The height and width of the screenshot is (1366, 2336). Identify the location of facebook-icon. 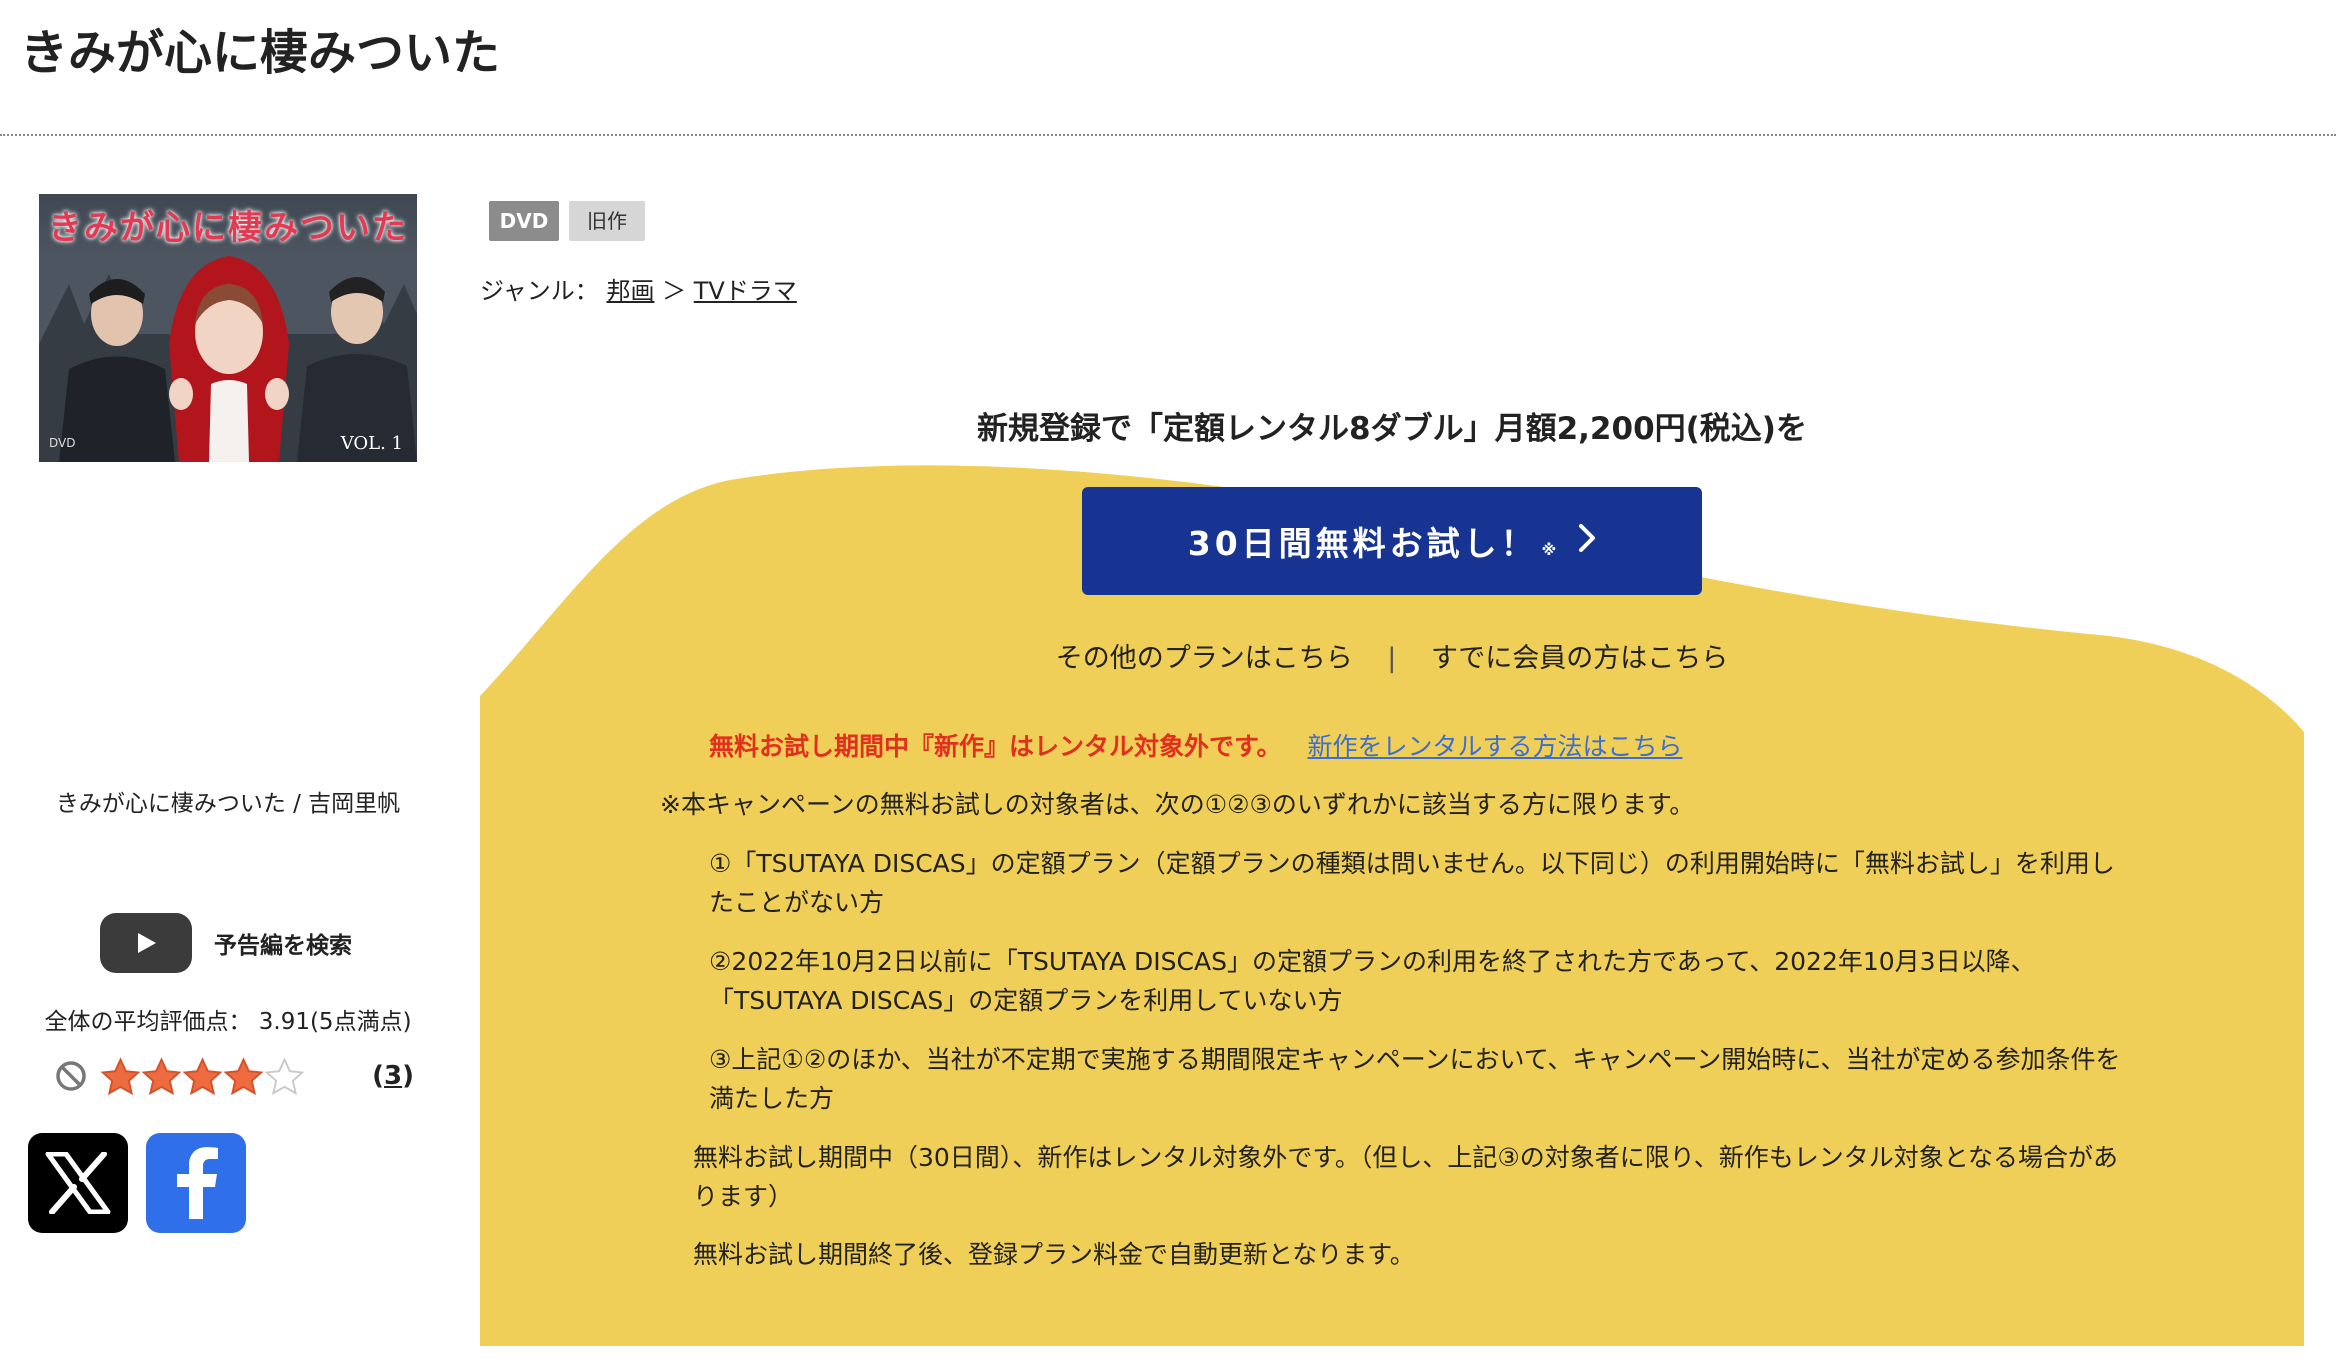
(196, 1183).